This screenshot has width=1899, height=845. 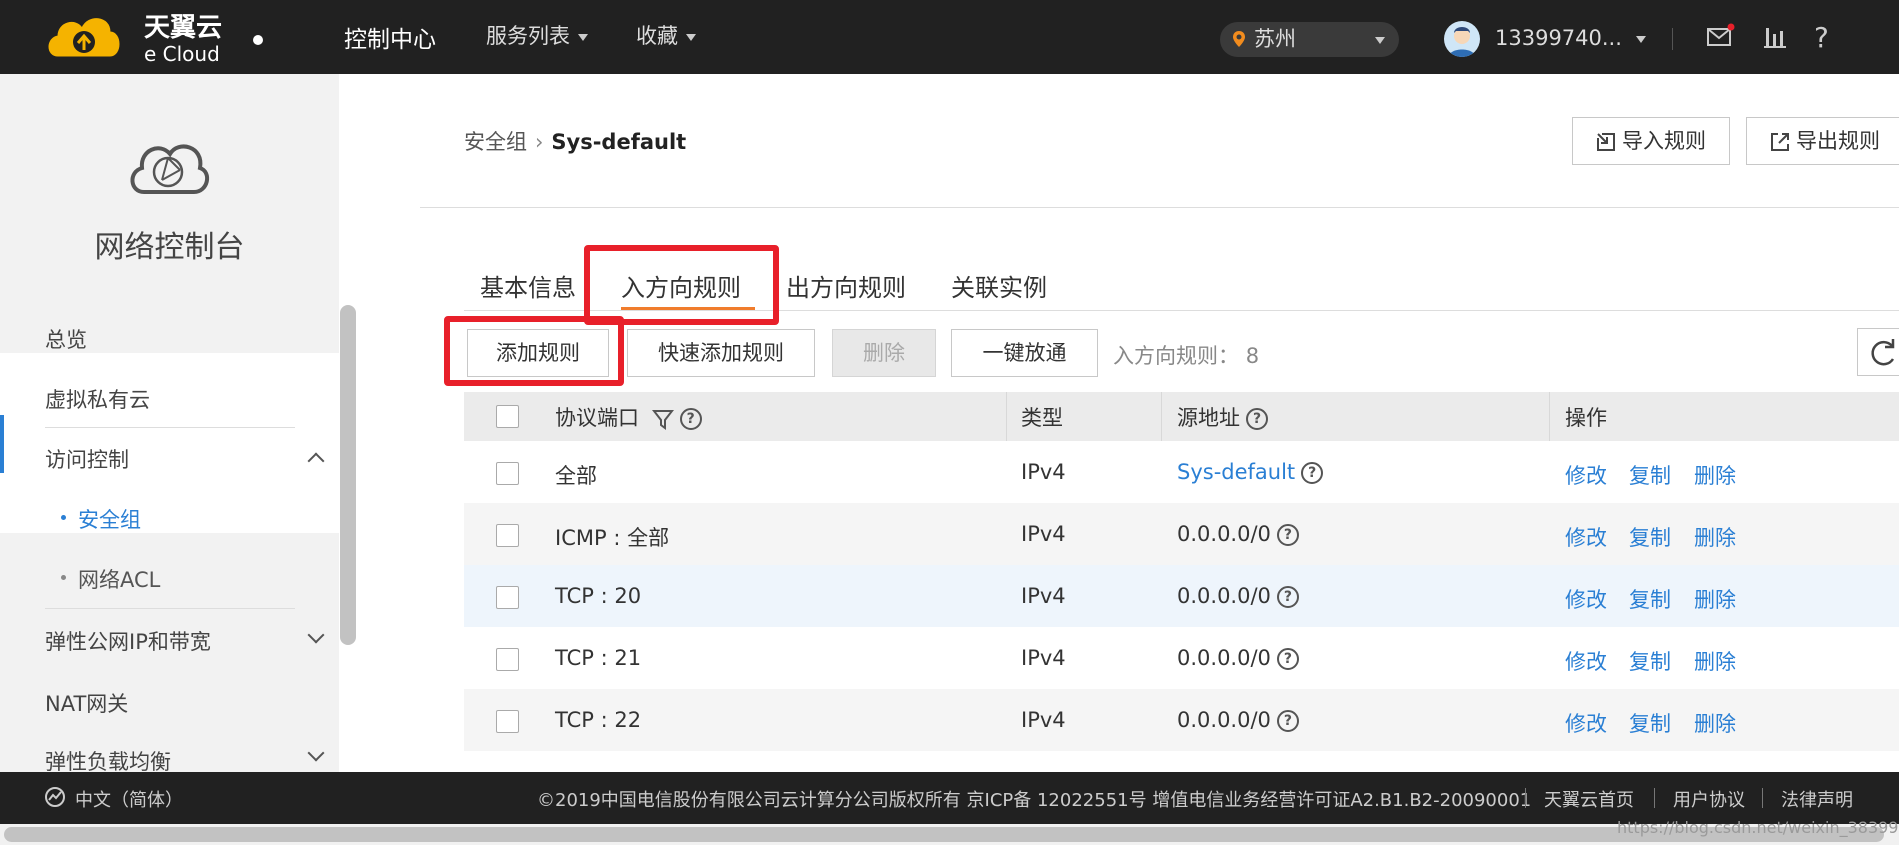 I want to click on tab-basic-info: 基本信息, so click(x=528, y=285).